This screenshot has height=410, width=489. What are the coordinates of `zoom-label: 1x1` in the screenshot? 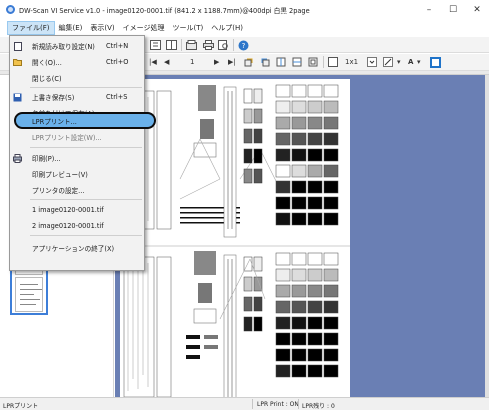 It's located at (351, 62).